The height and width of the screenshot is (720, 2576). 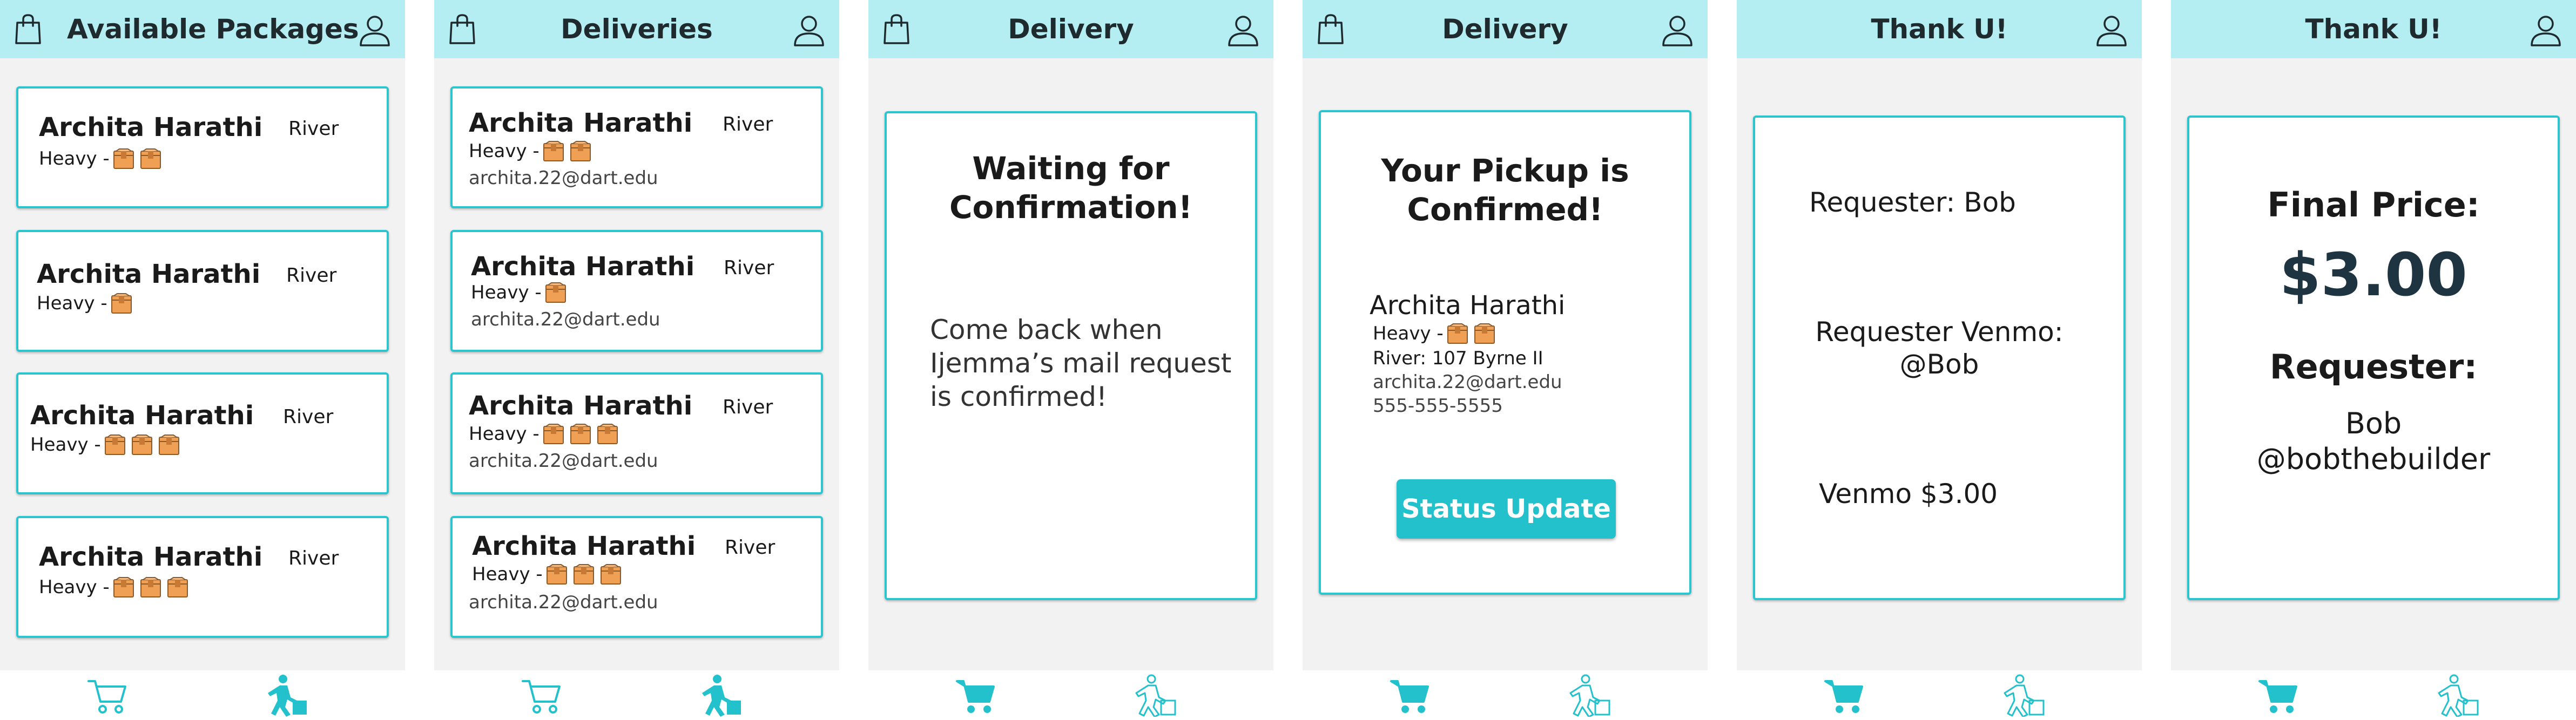 I want to click on address-label: River: 107 Byrne II, so click(x=1458, y=359).